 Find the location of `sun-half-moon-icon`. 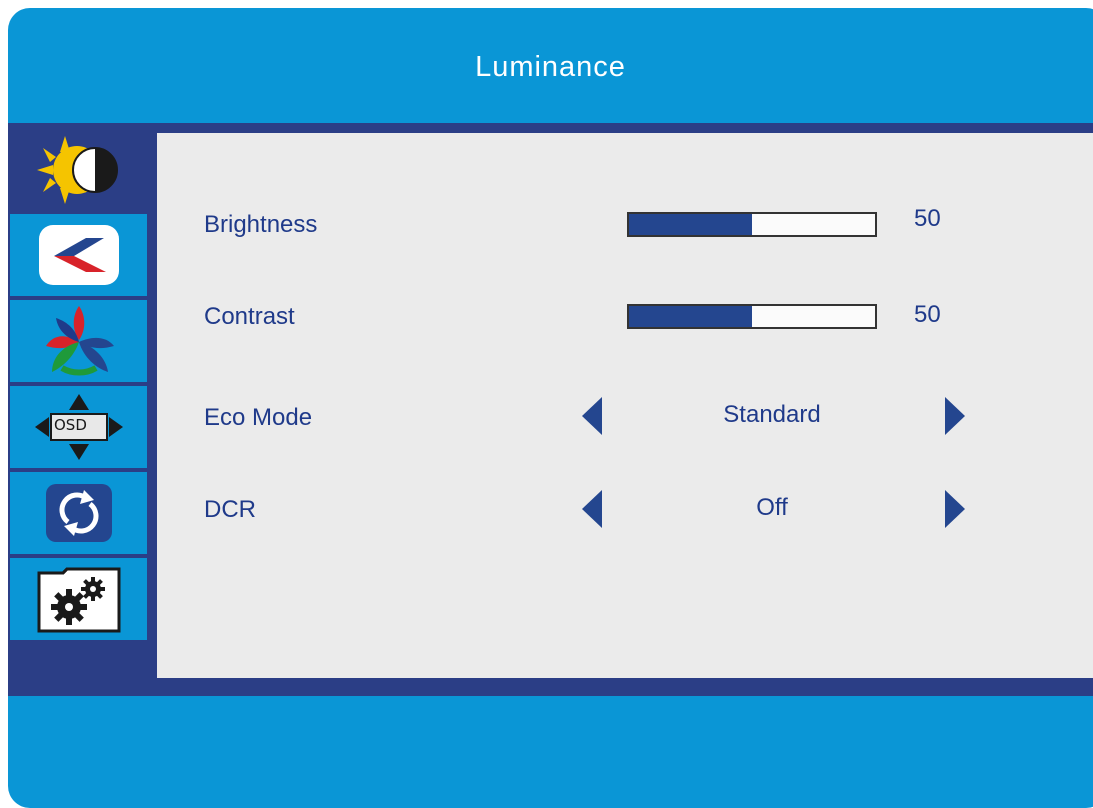

sun-half-moon-icon is located at coordinates (77, 170).